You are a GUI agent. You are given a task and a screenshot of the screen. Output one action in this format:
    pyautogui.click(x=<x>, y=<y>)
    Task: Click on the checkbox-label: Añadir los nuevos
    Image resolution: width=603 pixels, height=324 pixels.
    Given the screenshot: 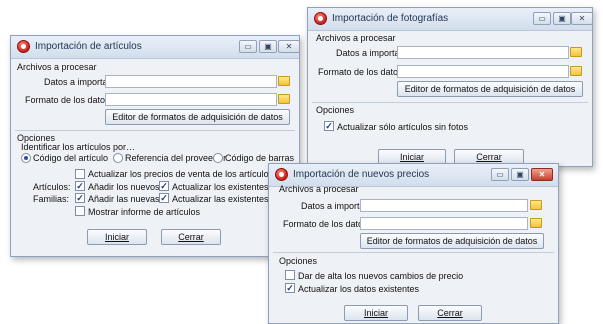 What is the action you would take?
    pyautogui.click(x=124, y=187)
    